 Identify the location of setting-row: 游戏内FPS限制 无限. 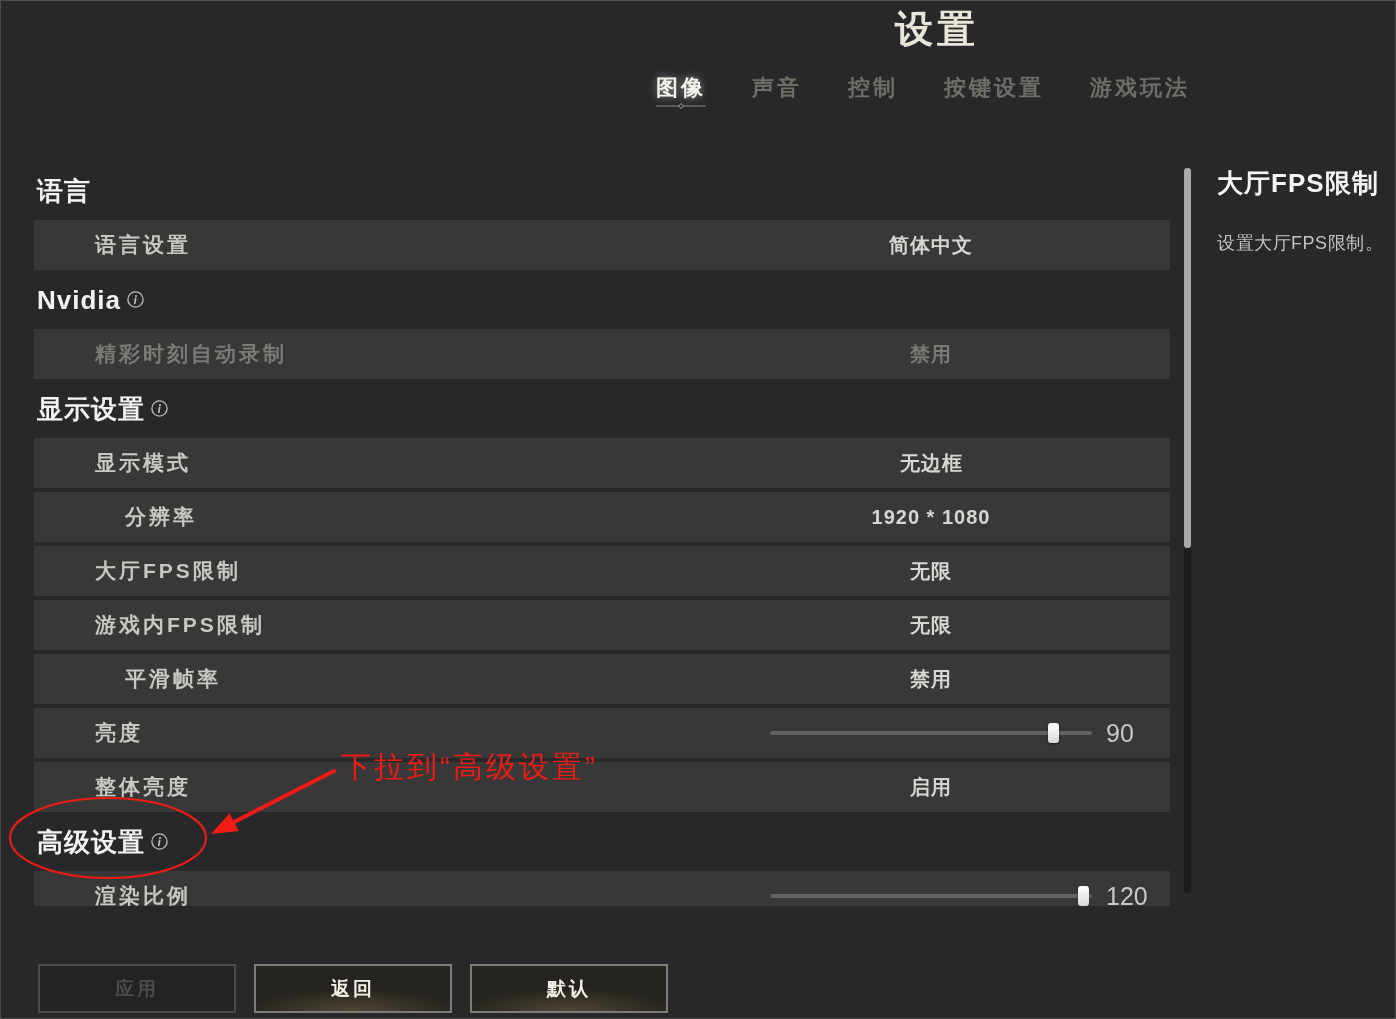
(602, 625).